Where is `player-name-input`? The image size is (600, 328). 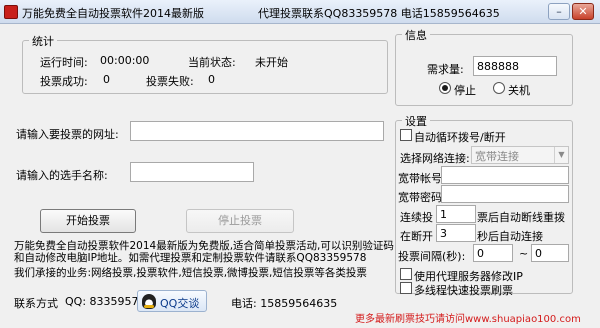 player-name-input is located at coordinates (192, 172).